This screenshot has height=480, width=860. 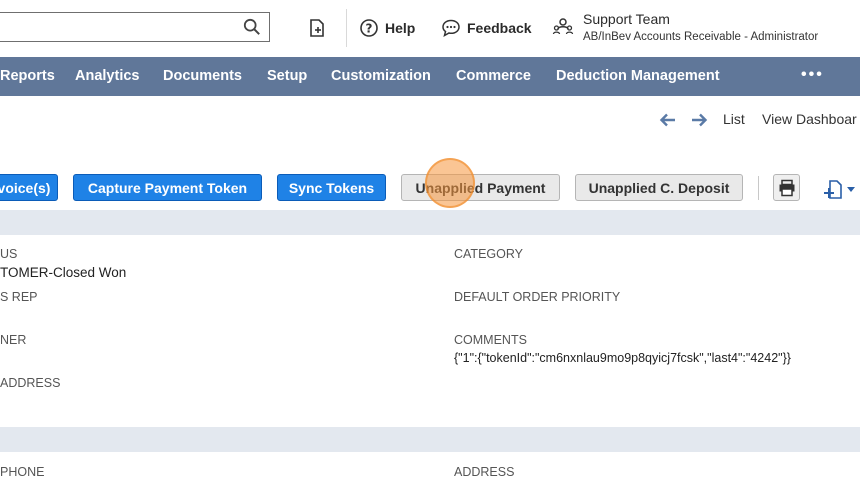 I want to click on print-button, so click(x=786, y=187).